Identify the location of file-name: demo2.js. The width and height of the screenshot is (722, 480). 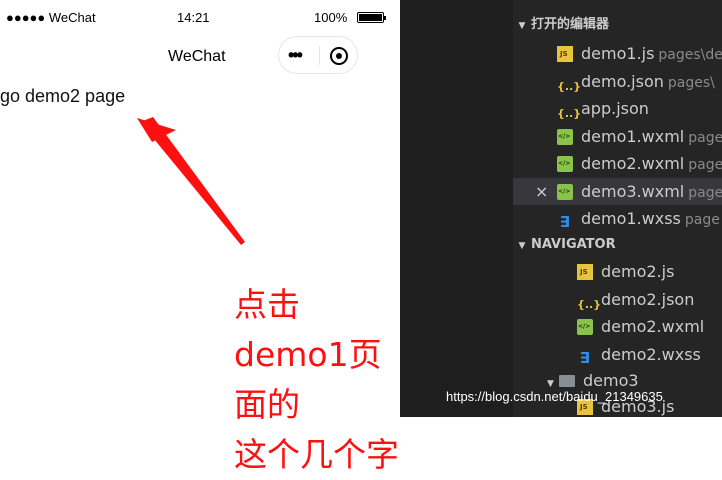
(638, 271).